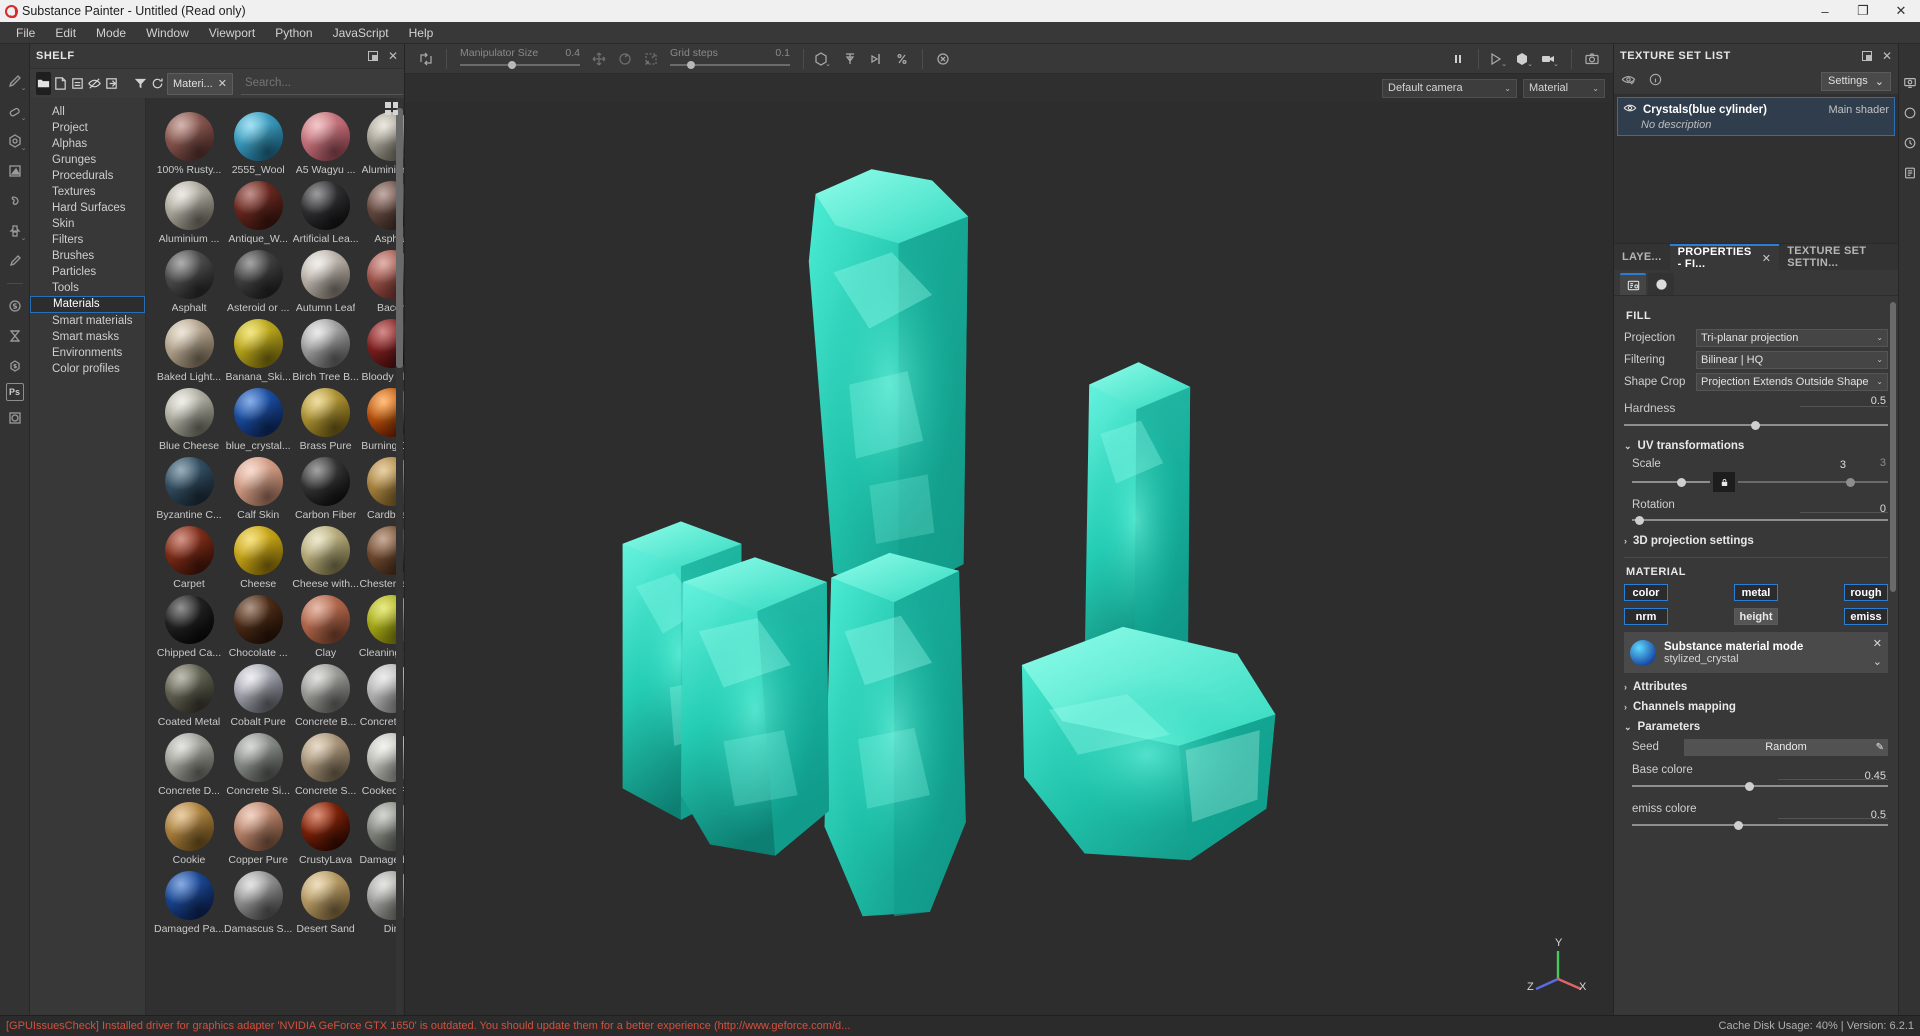  I want to click on hardness-slider, so click(1756, 425).